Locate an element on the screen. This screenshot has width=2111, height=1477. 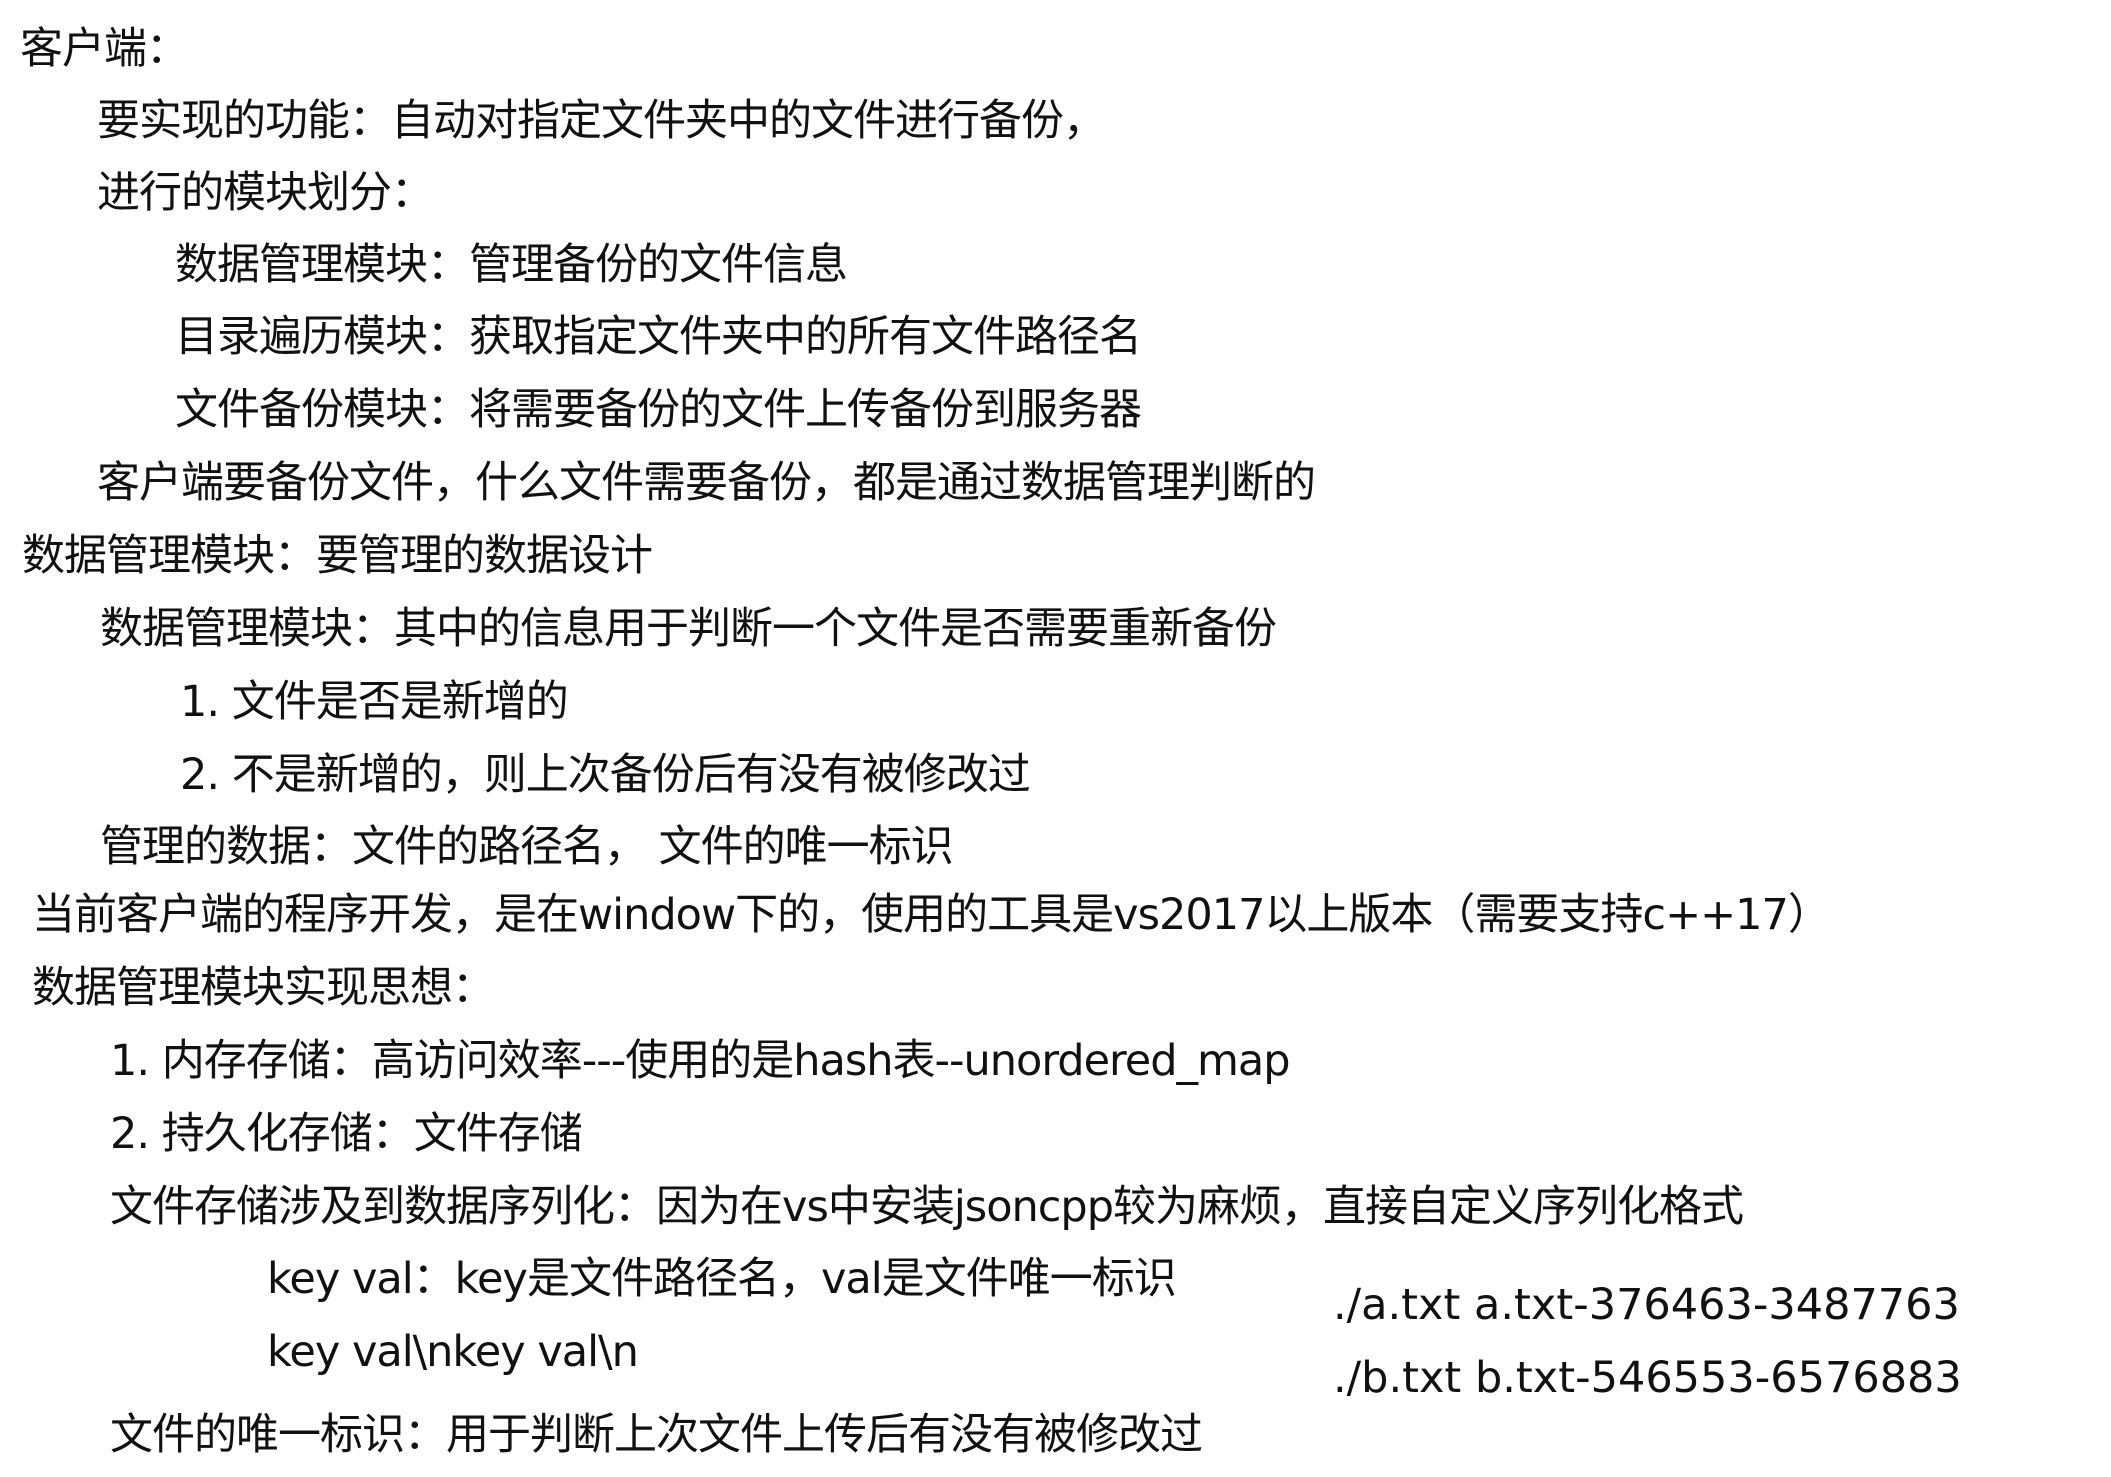
text-key-val-format: key val\nkey val\n is located at coordinates (453, 1352).